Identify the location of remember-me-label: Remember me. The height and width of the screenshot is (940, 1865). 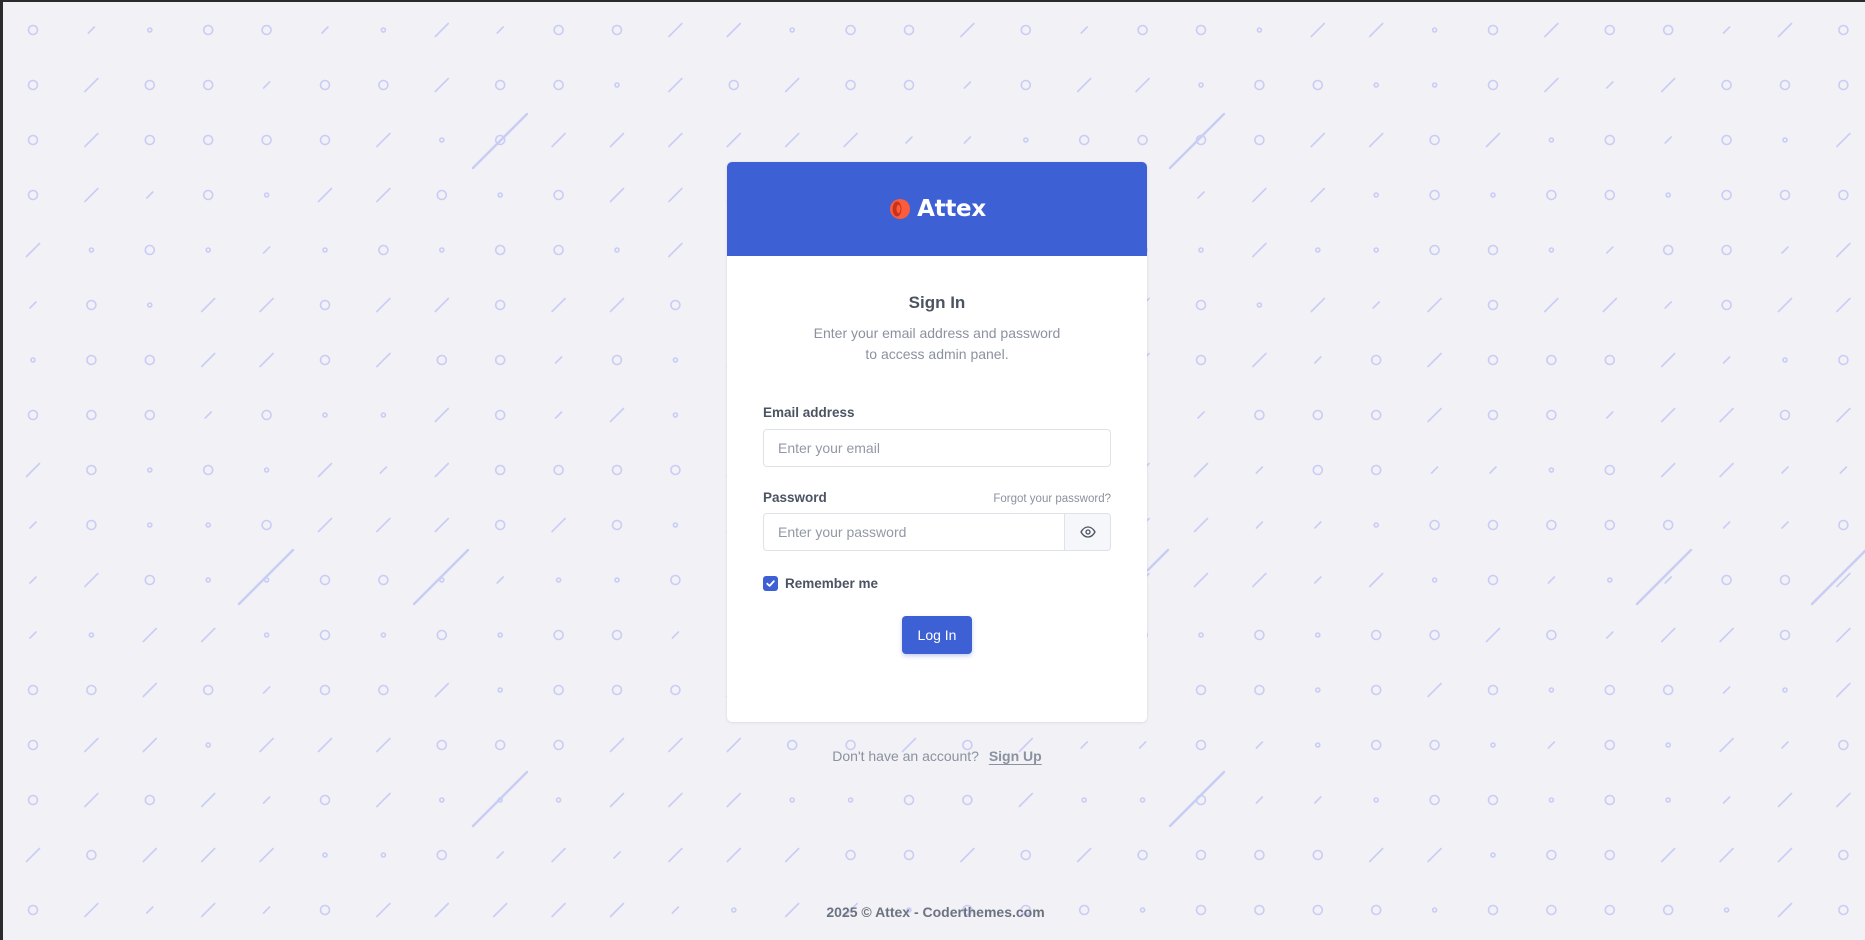
(831, 583).